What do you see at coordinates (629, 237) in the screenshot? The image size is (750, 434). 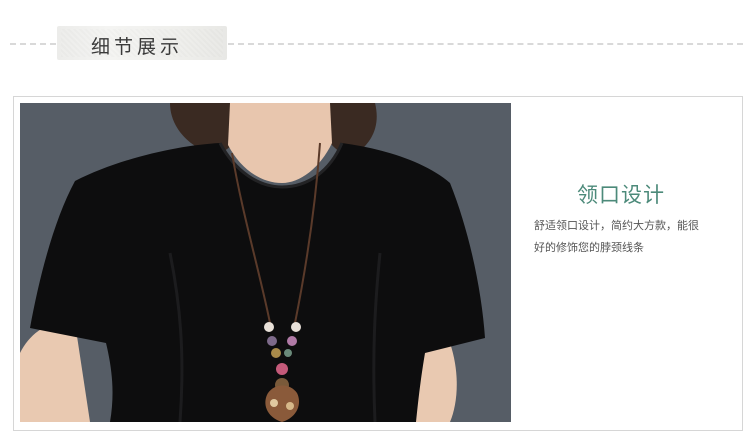 I see `detail-description: 舒适领口设计，简约大方款，能很 好的修饰您的脖颈线条` at bounding box center [629, 237].